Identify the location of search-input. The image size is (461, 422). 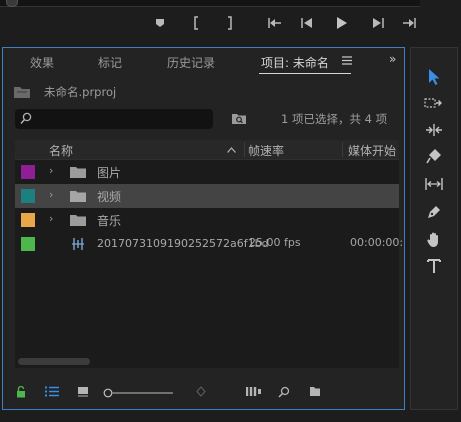
(114, 119).